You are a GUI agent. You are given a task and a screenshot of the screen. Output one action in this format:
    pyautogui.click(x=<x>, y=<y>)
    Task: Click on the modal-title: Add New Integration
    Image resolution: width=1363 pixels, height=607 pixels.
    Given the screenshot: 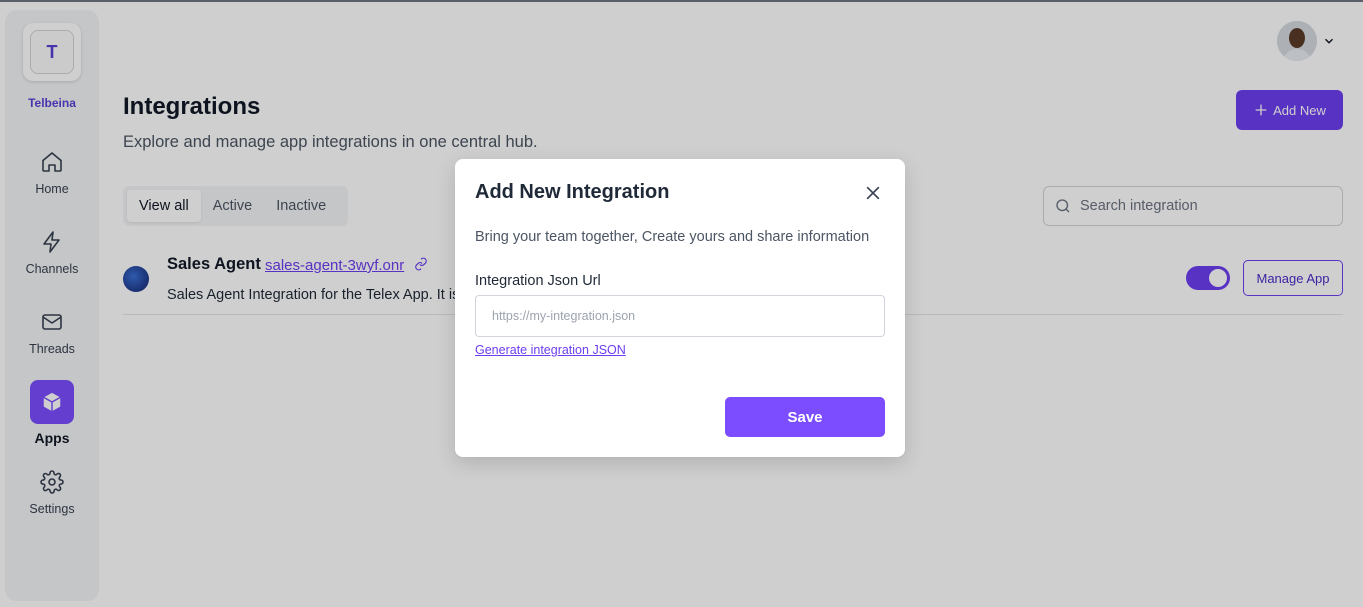 What is the action you would take?
    pyautogui.click(x=572, y=192)
    